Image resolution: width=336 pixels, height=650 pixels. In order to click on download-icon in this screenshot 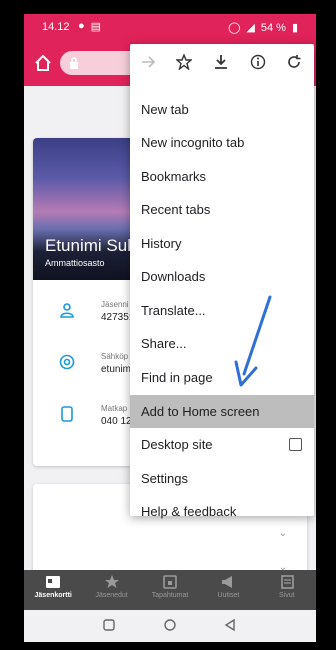, I will do `click(221, 62)`.